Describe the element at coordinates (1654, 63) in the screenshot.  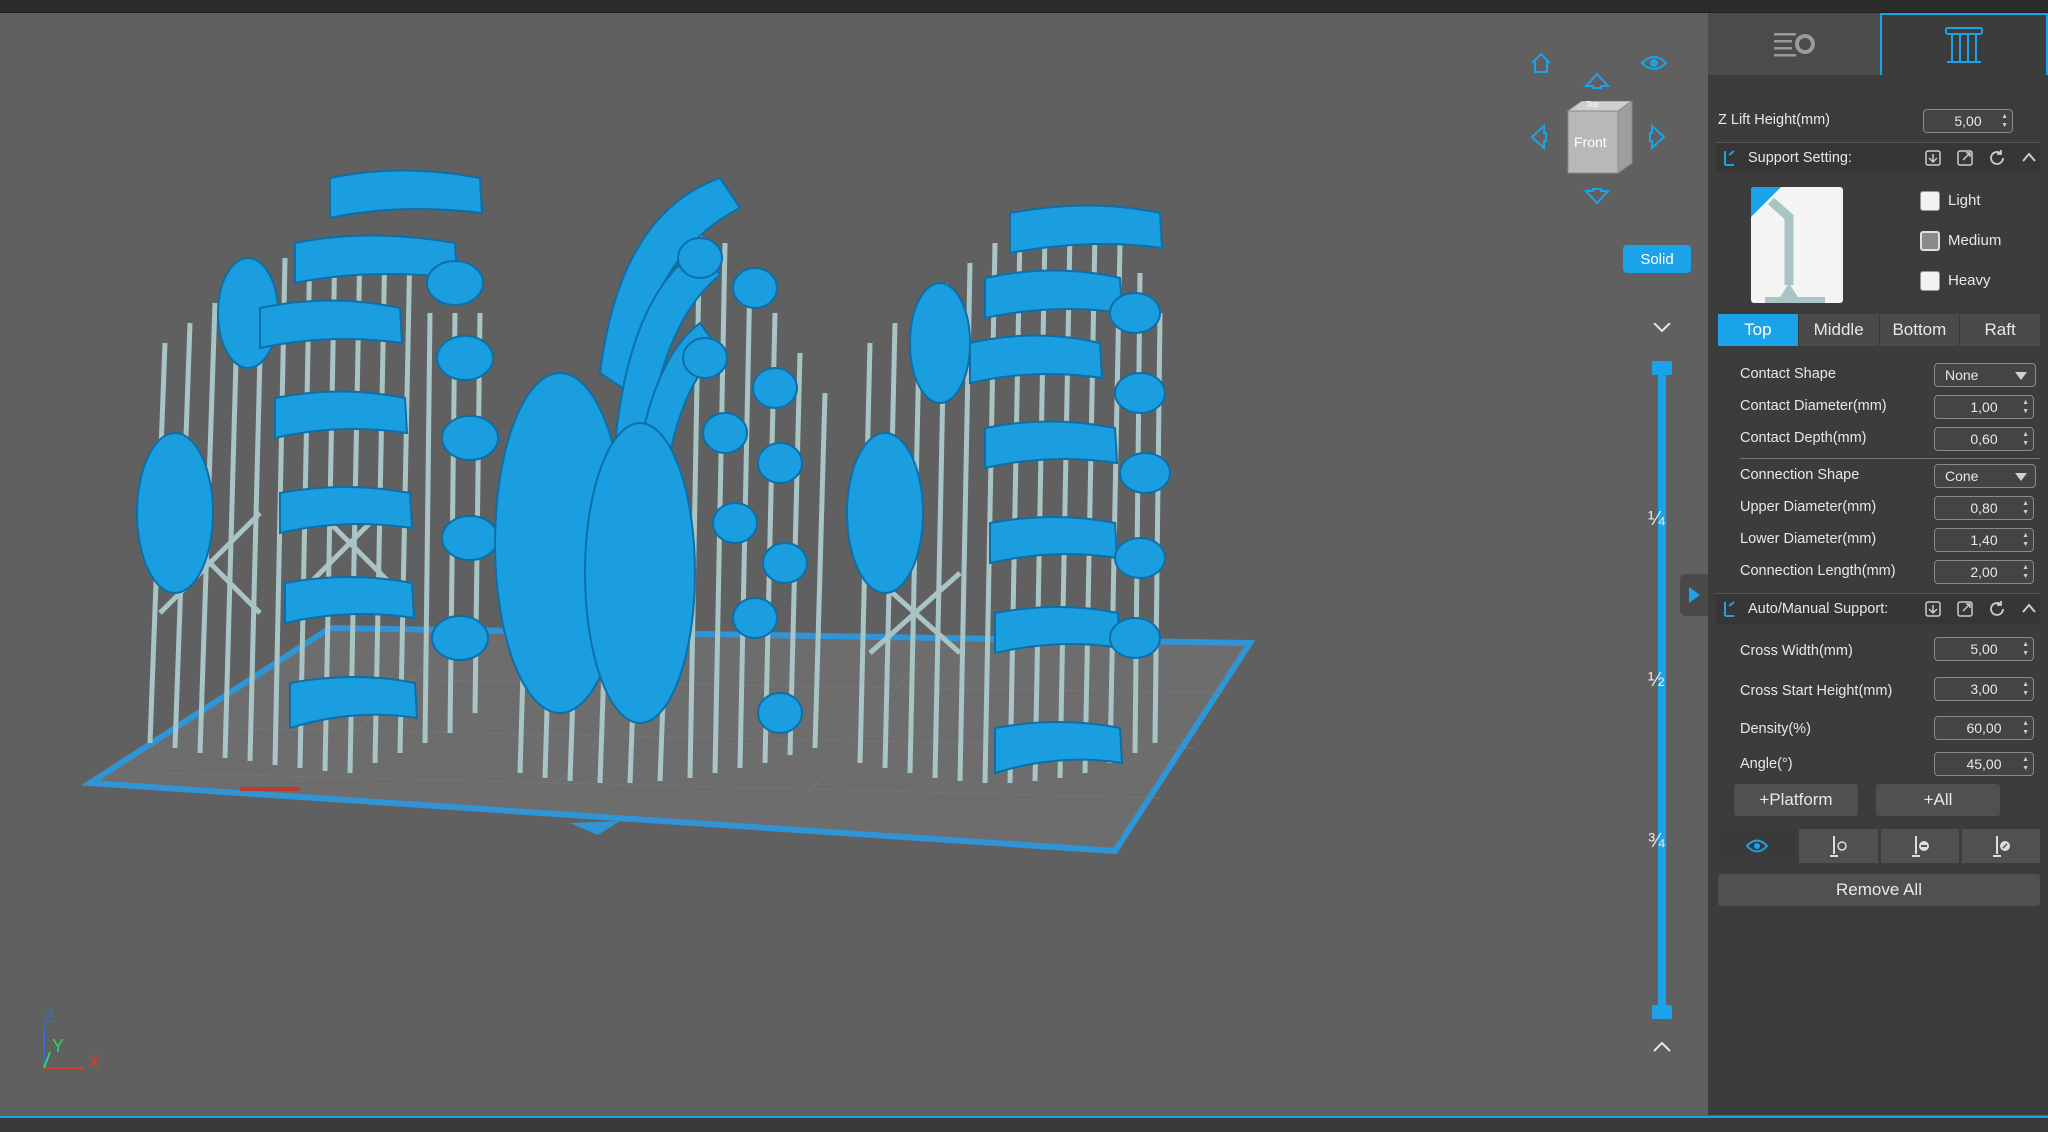
I see `visibility-eye-icon` at that location.